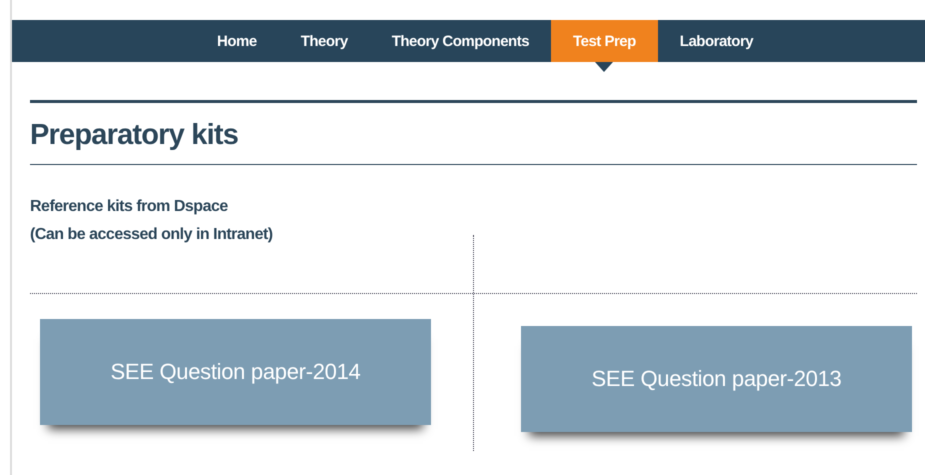 This screenshot has width=925, height=475. Describe the element at coordinates (461, 41) in the screenshot. I see `nav-tab: Theory Components` at that location.